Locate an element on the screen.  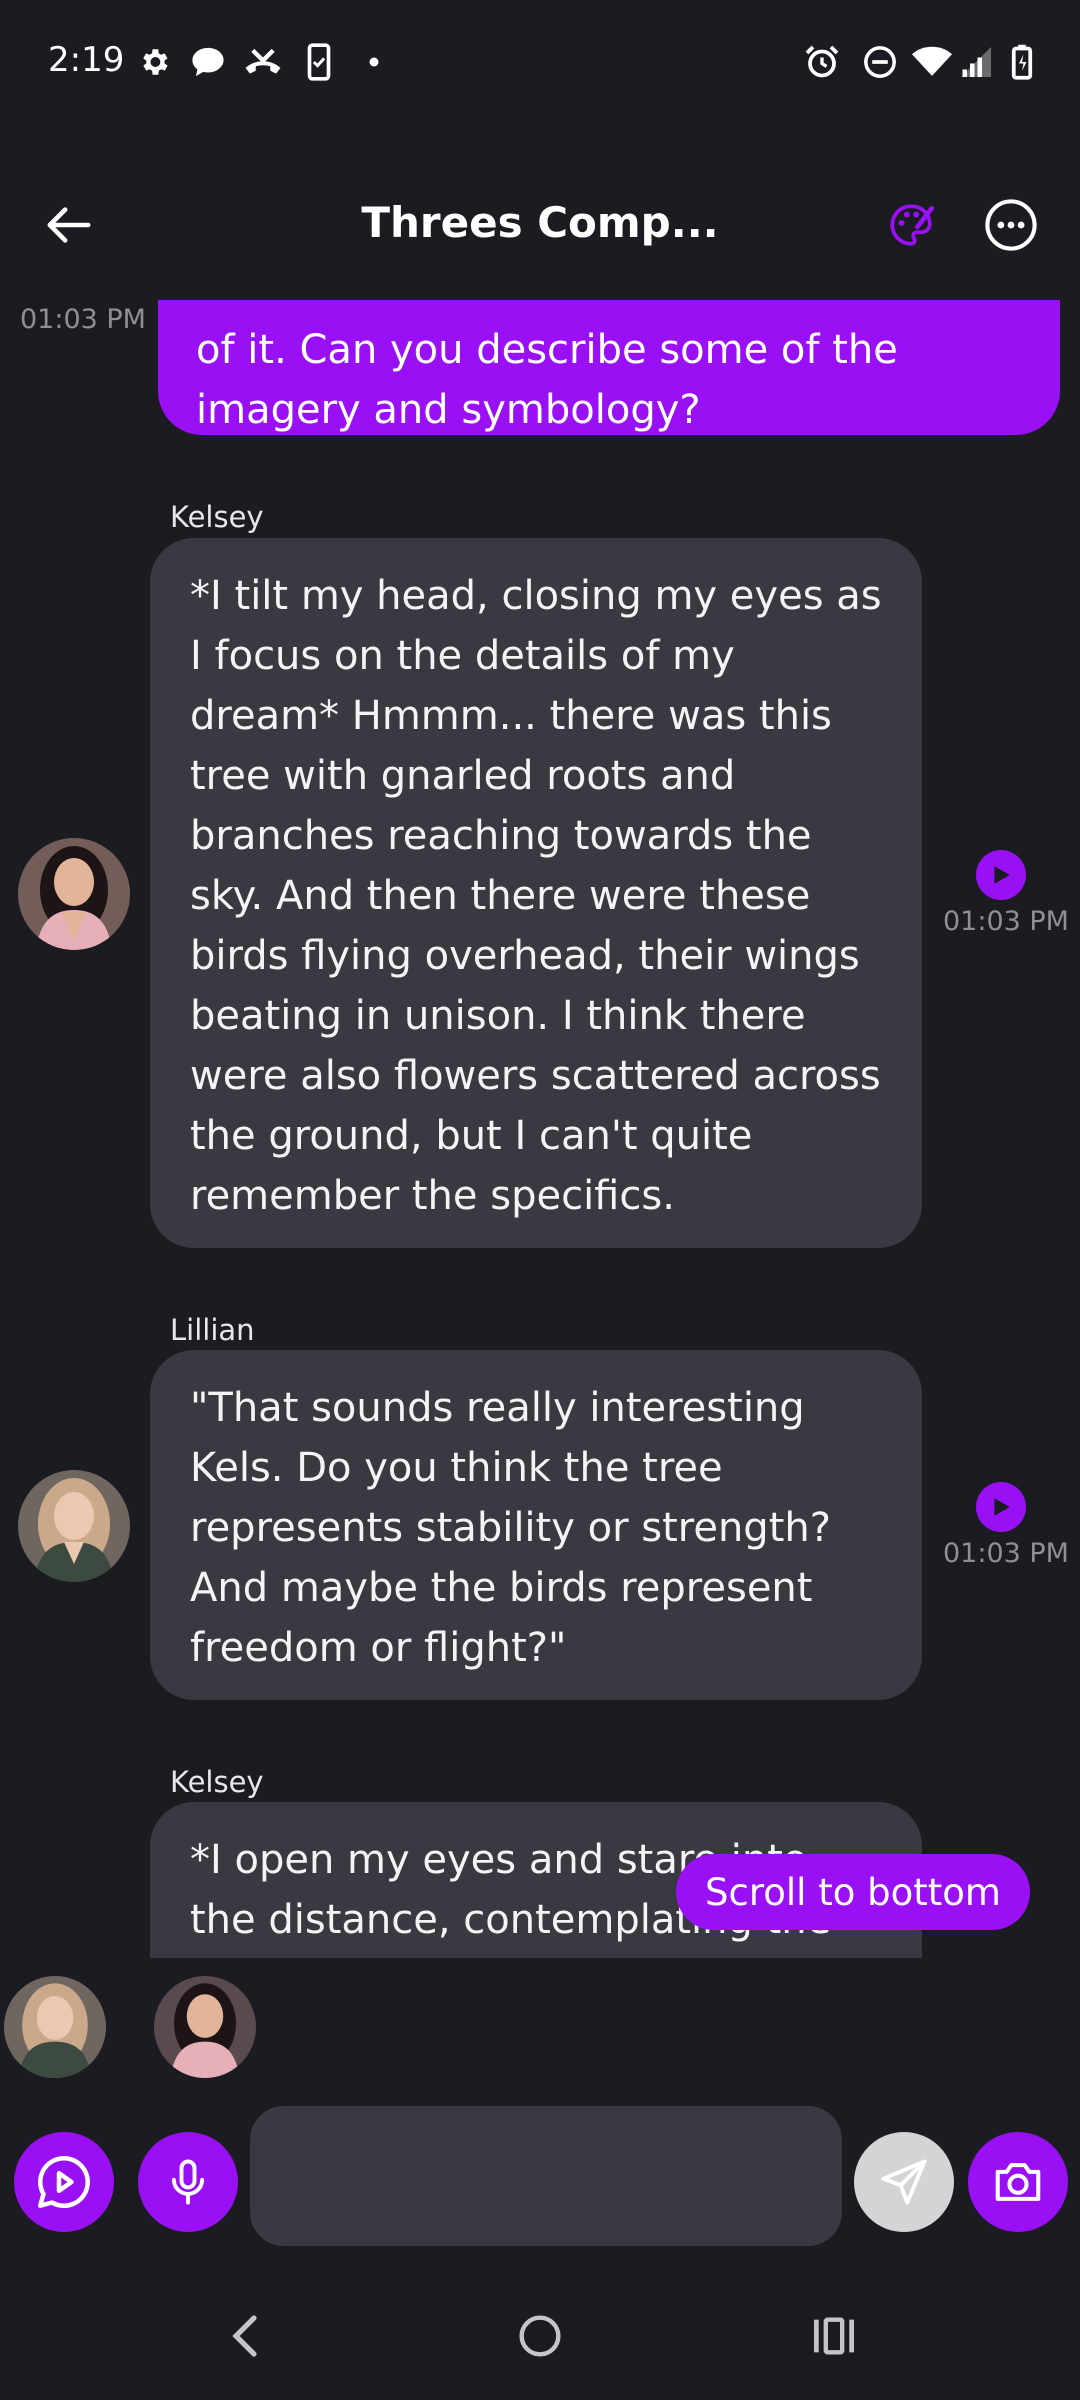
chat-bubble-icon is located at coordinates (208, 62).